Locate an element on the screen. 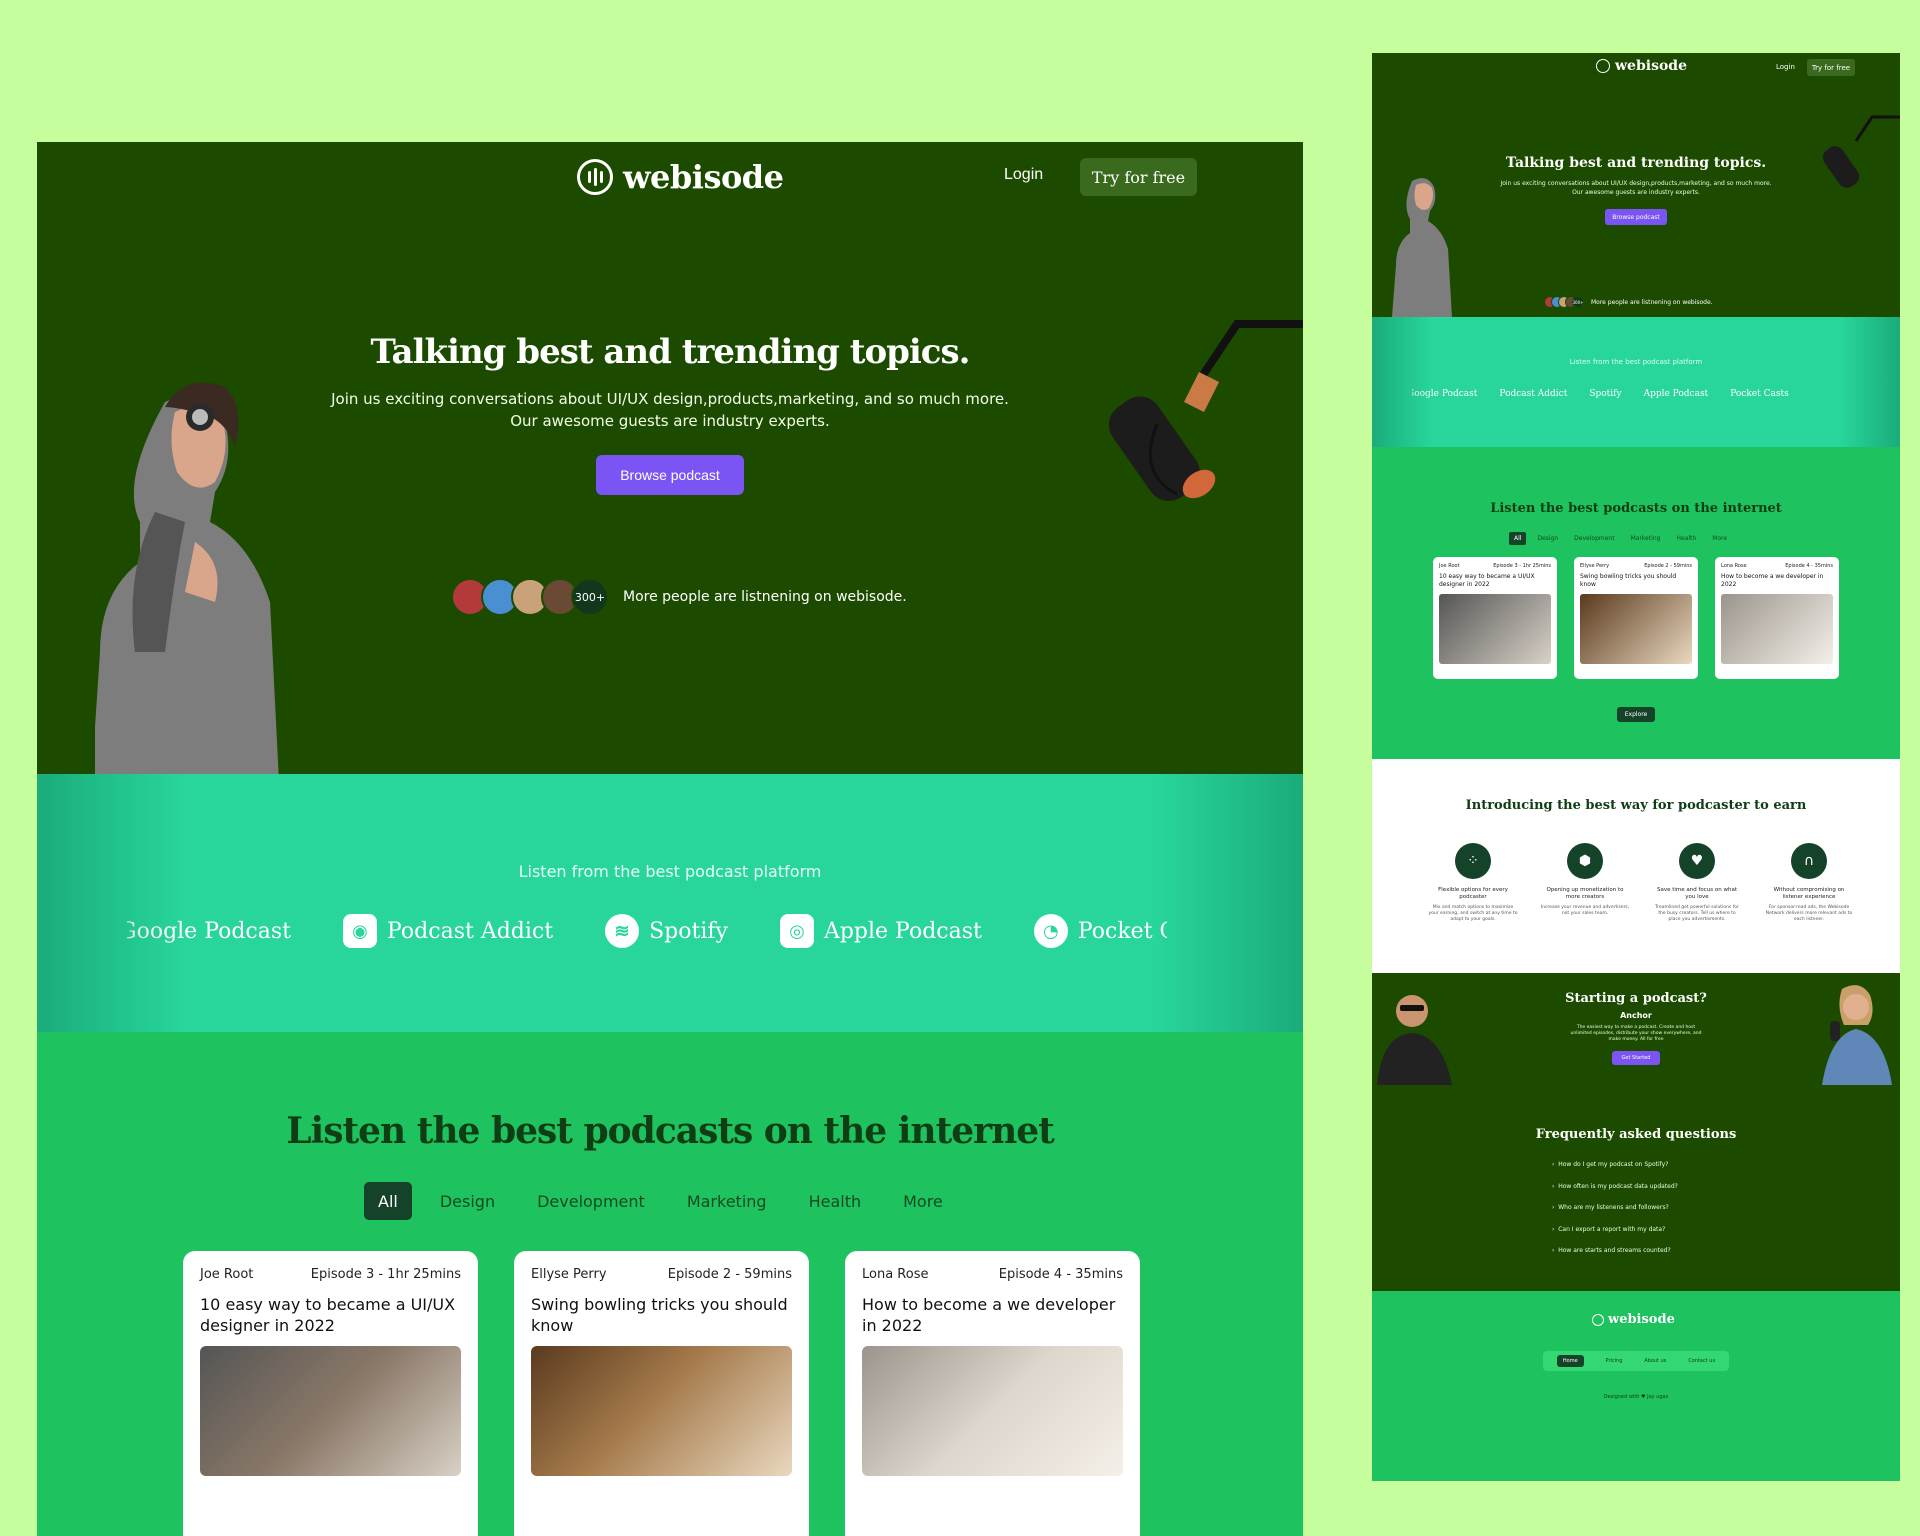 The height and width of the screenshot is (1536, 1920). feature-title: Save time and focus on what you love is located at coordinates (1697, 893).